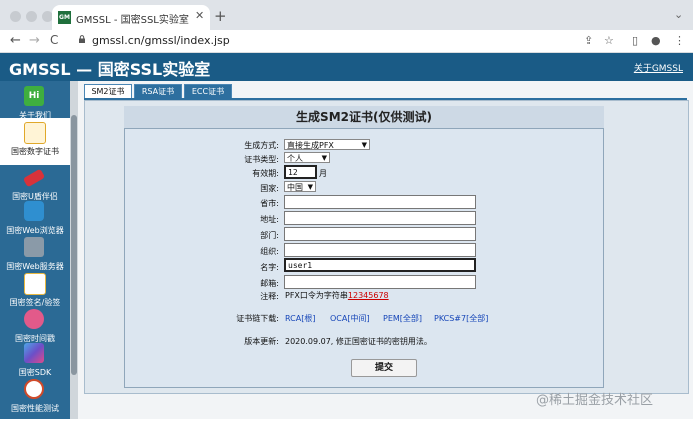 This screenshot has height=422, width=693. What do you see at coordinates (269, 188) in the screenshot?
I see `country-label: 国家:` at bounding box center [269, 188].